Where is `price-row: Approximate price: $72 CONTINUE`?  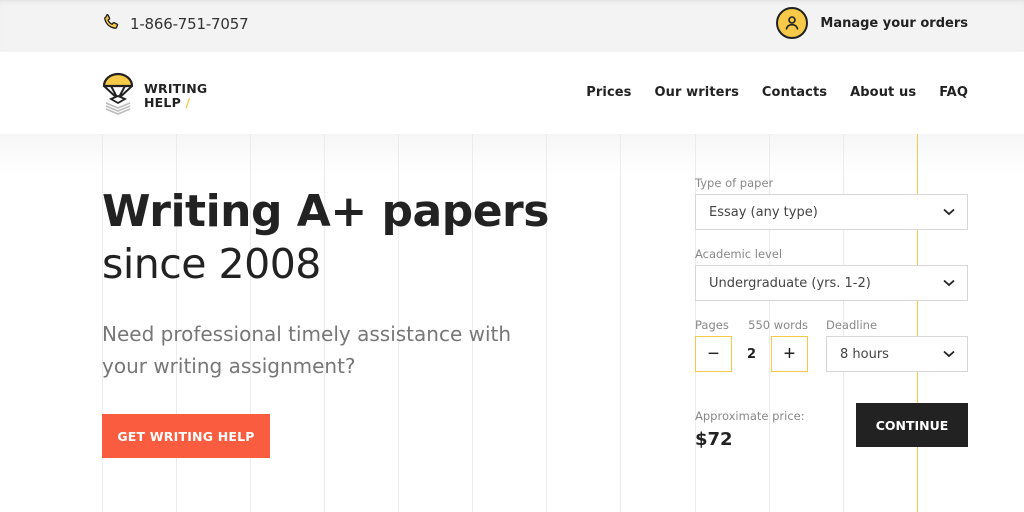 price-row: Approximate price: $72 CONTINUE is located at coordinates (831, 426).